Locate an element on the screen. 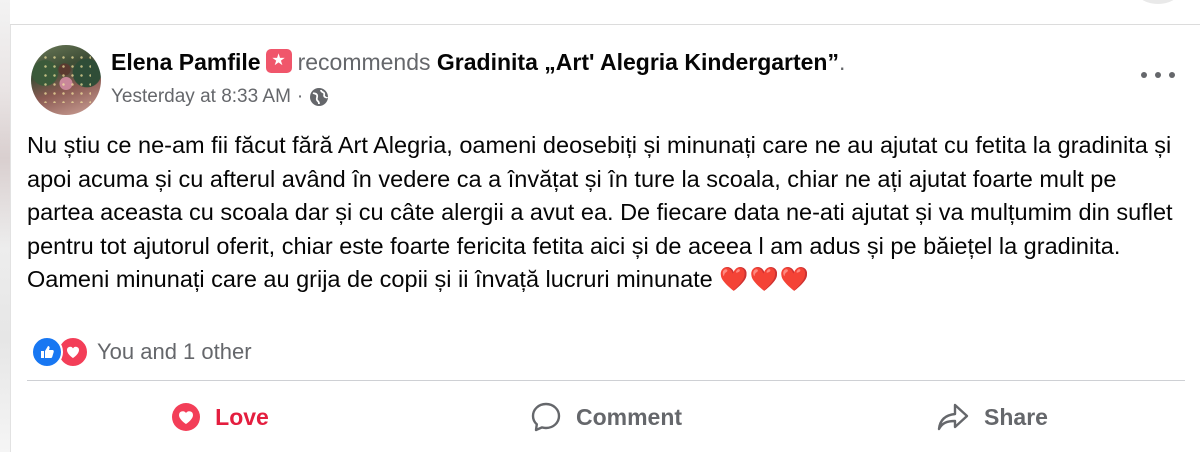 This screenshot has height=452, width=1200. share-button: Share is located at coordinates (992, 417).